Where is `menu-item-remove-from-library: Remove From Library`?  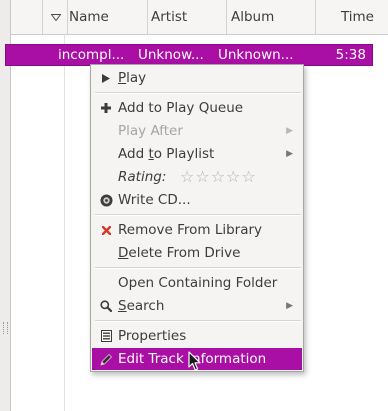
menu-item-remove-from-library: Remove From Library is located at coordinates (197, 230).